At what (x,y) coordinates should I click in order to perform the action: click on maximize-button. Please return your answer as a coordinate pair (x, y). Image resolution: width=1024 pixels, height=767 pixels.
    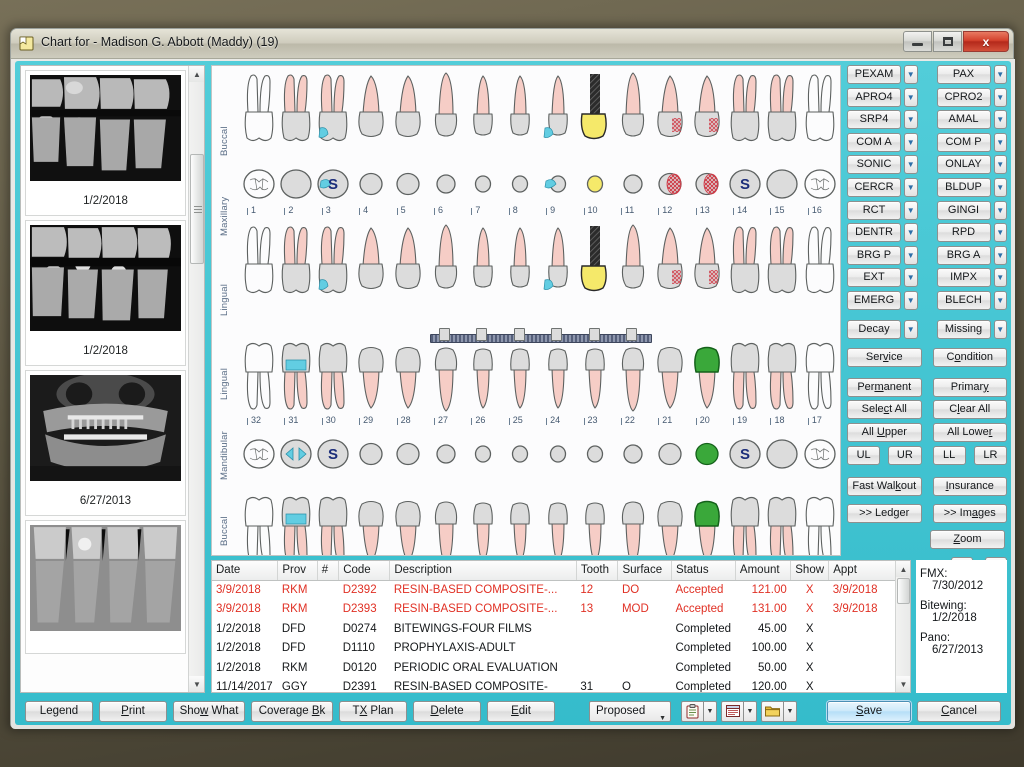
    Looking at the image, I should click on (947, 41).